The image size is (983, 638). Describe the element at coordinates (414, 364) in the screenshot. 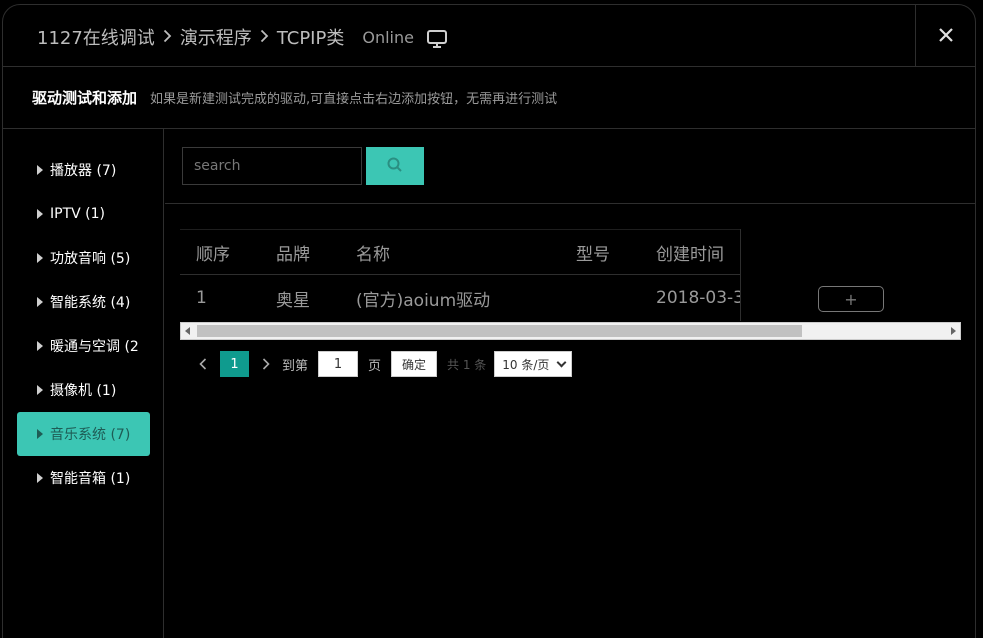

I see `goto-confirm-button: 确定` at that location.